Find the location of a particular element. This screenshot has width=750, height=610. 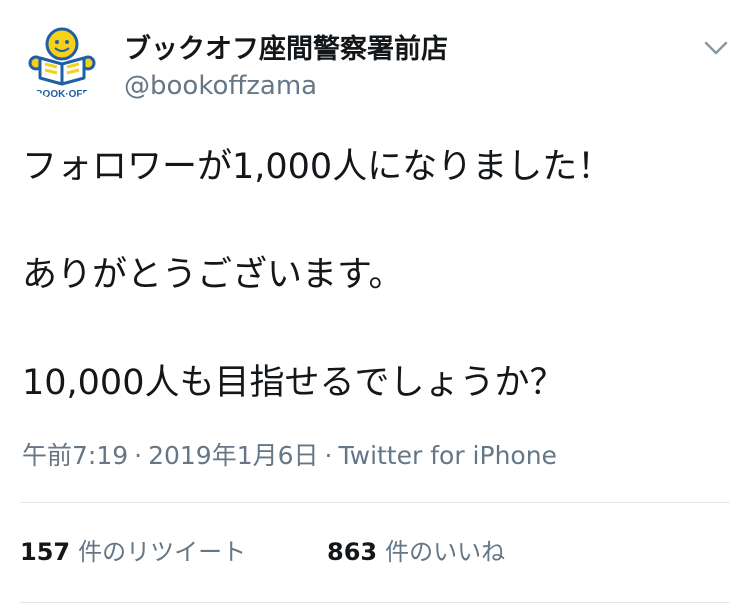

tweet-text-line-3: 10,000人も目指せるでしょうか？ is located at coordinates (293, 383).